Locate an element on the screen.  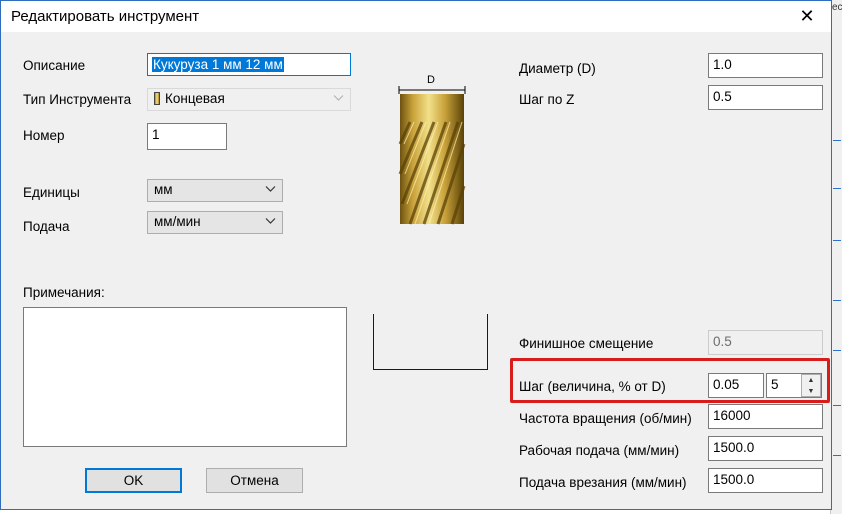
feedrate-input: 1500.0 is located at coordinates (765, 448).